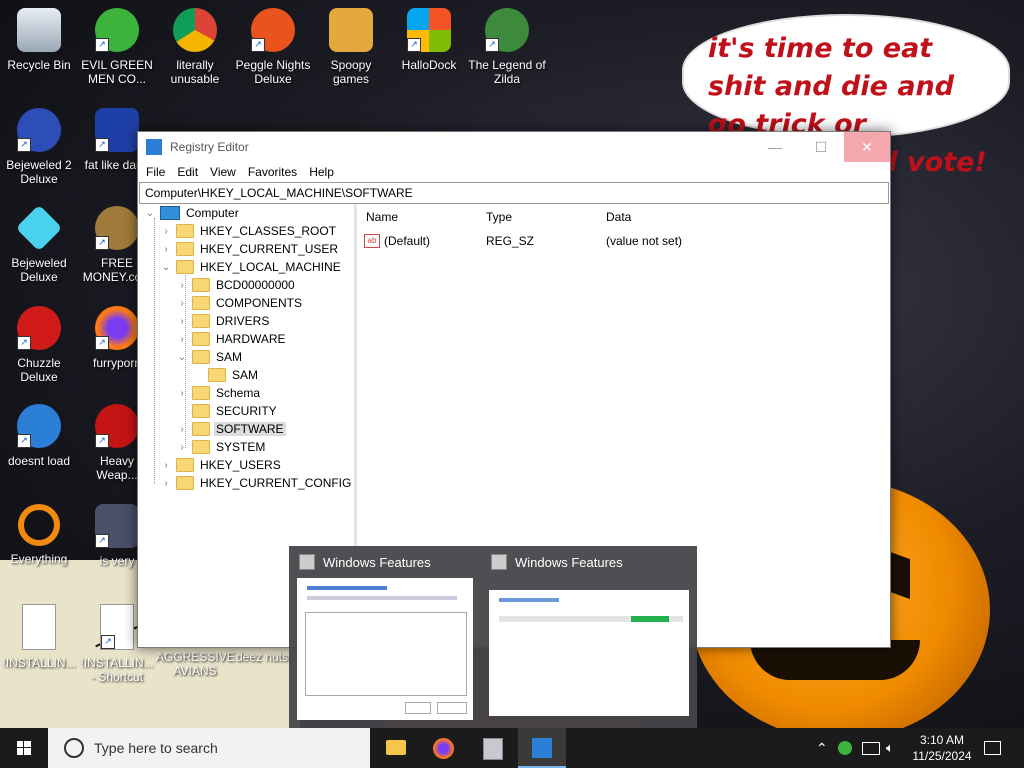 The height and width of the screenshot is (768, 1024). What do you see at coordinates (775, 147) in the screenshot?
I see `minimize-button: —` at bounding box center [775, 147].